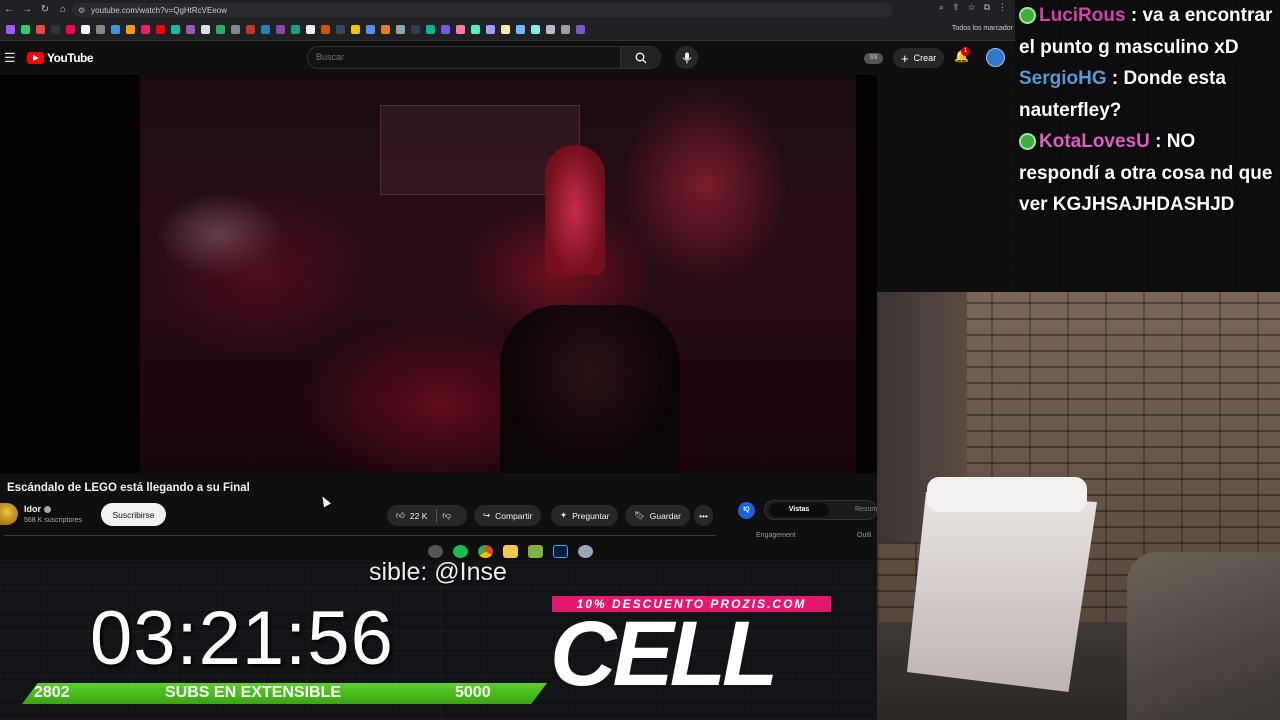 The image size is (1280, 720). I want to click on share-button: ↪ Compartir, so click(508, 515).